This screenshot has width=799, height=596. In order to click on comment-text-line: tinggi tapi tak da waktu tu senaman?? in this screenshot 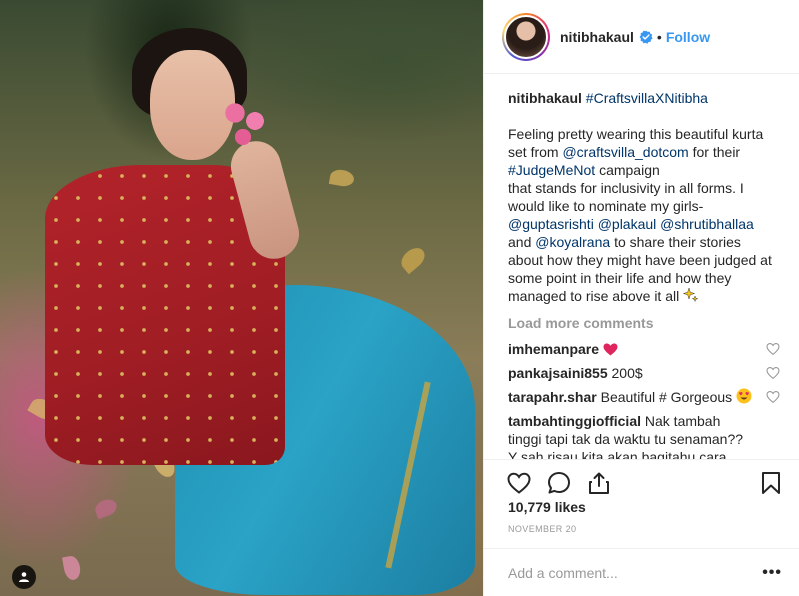, I will do `click(626, 439)`.